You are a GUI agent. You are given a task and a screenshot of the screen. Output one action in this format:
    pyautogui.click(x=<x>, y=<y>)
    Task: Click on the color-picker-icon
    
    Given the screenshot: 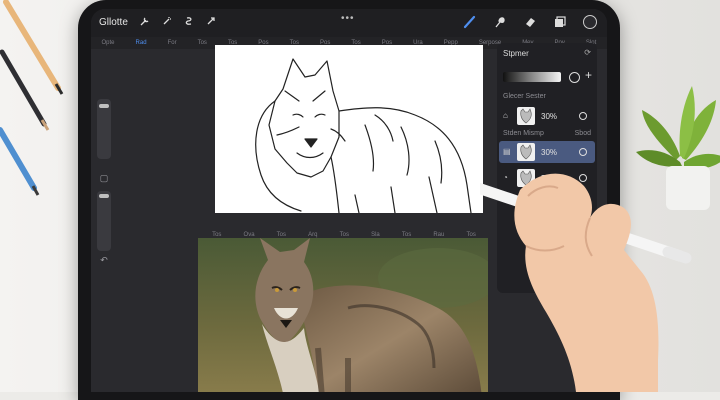 What is the action you would take?
    pyautogui.click(x=590, y=22)
    